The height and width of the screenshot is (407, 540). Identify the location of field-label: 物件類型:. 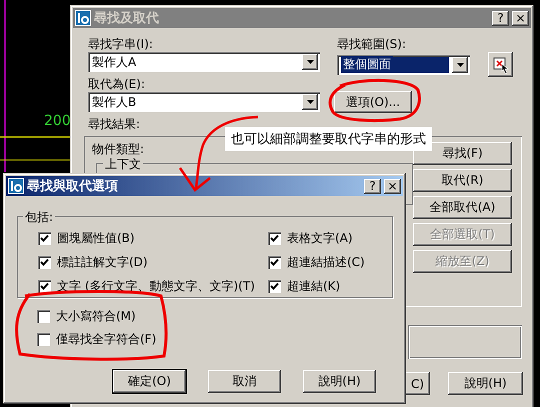
(118, 149).